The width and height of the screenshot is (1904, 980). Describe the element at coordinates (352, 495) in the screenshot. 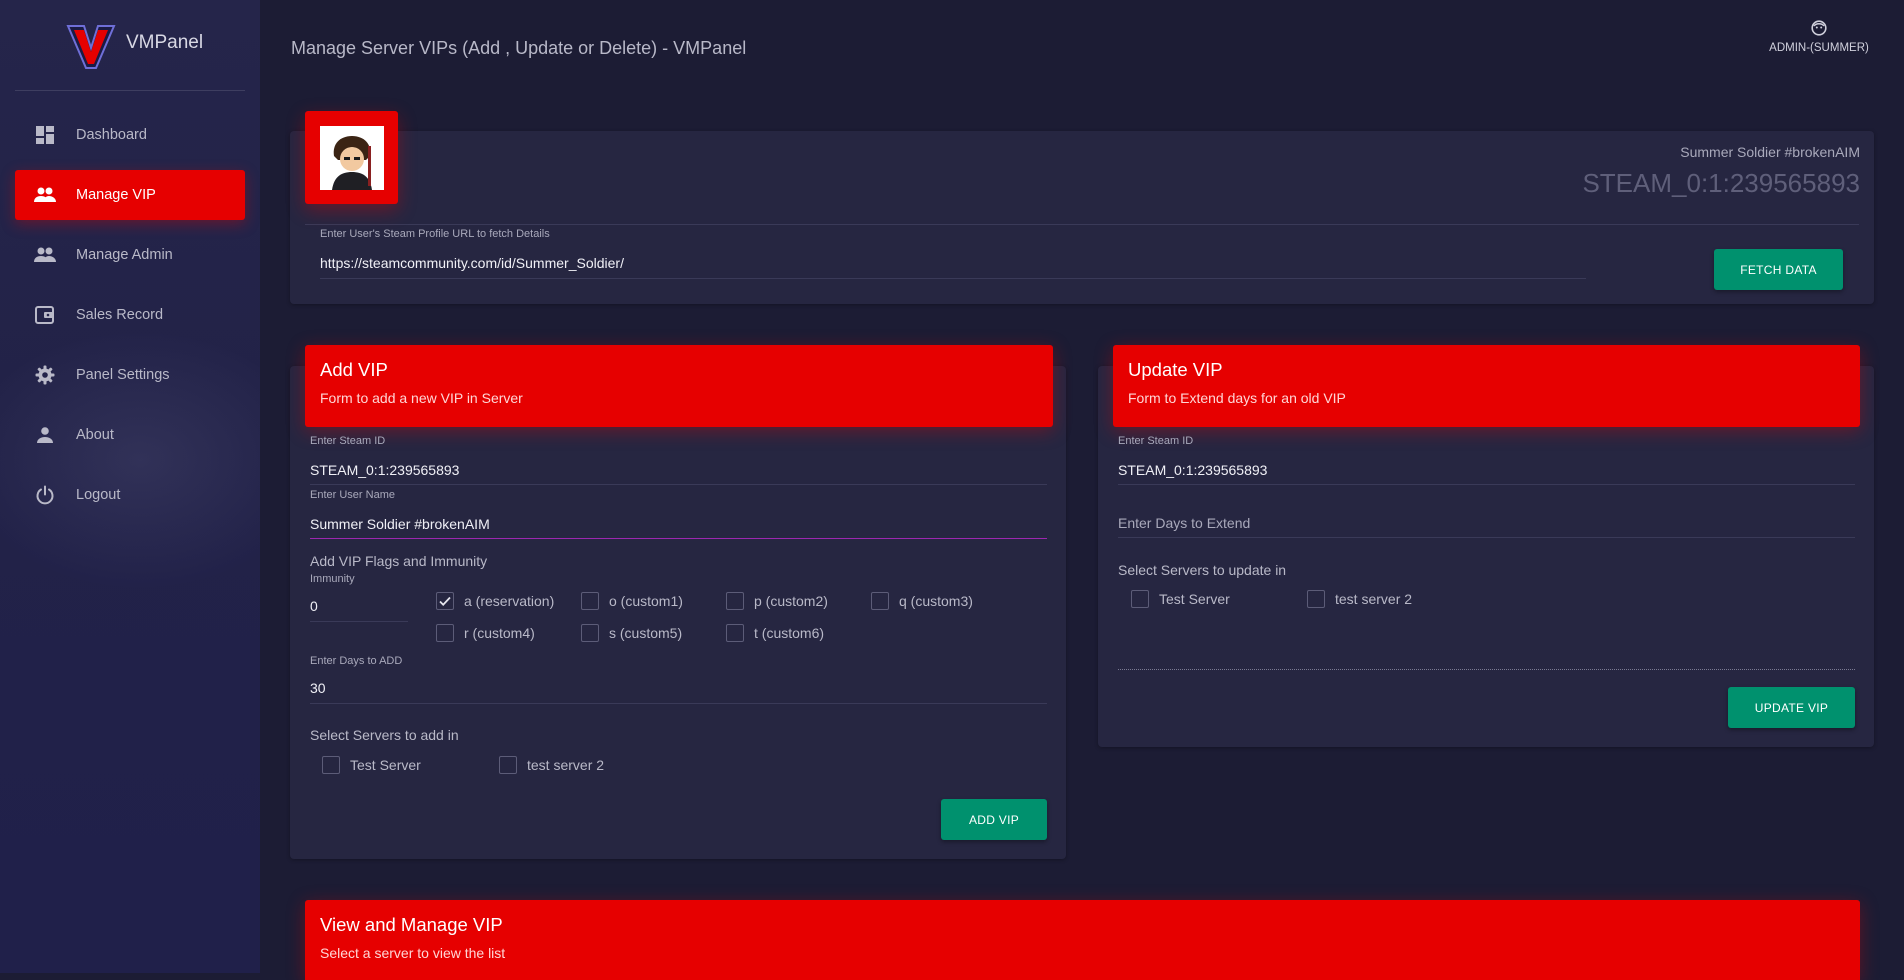

I see `add-user-name-label: Enter User Name` at that location.